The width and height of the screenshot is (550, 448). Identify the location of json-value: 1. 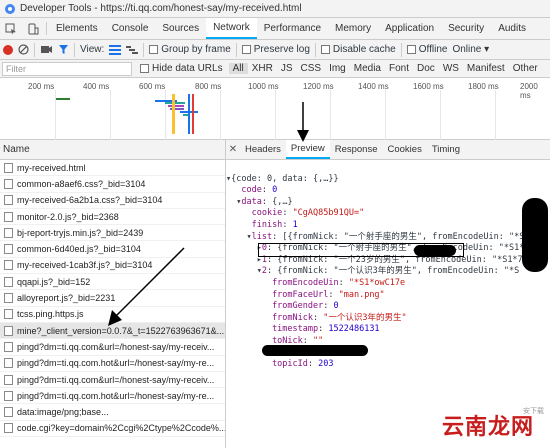
(295, 224).